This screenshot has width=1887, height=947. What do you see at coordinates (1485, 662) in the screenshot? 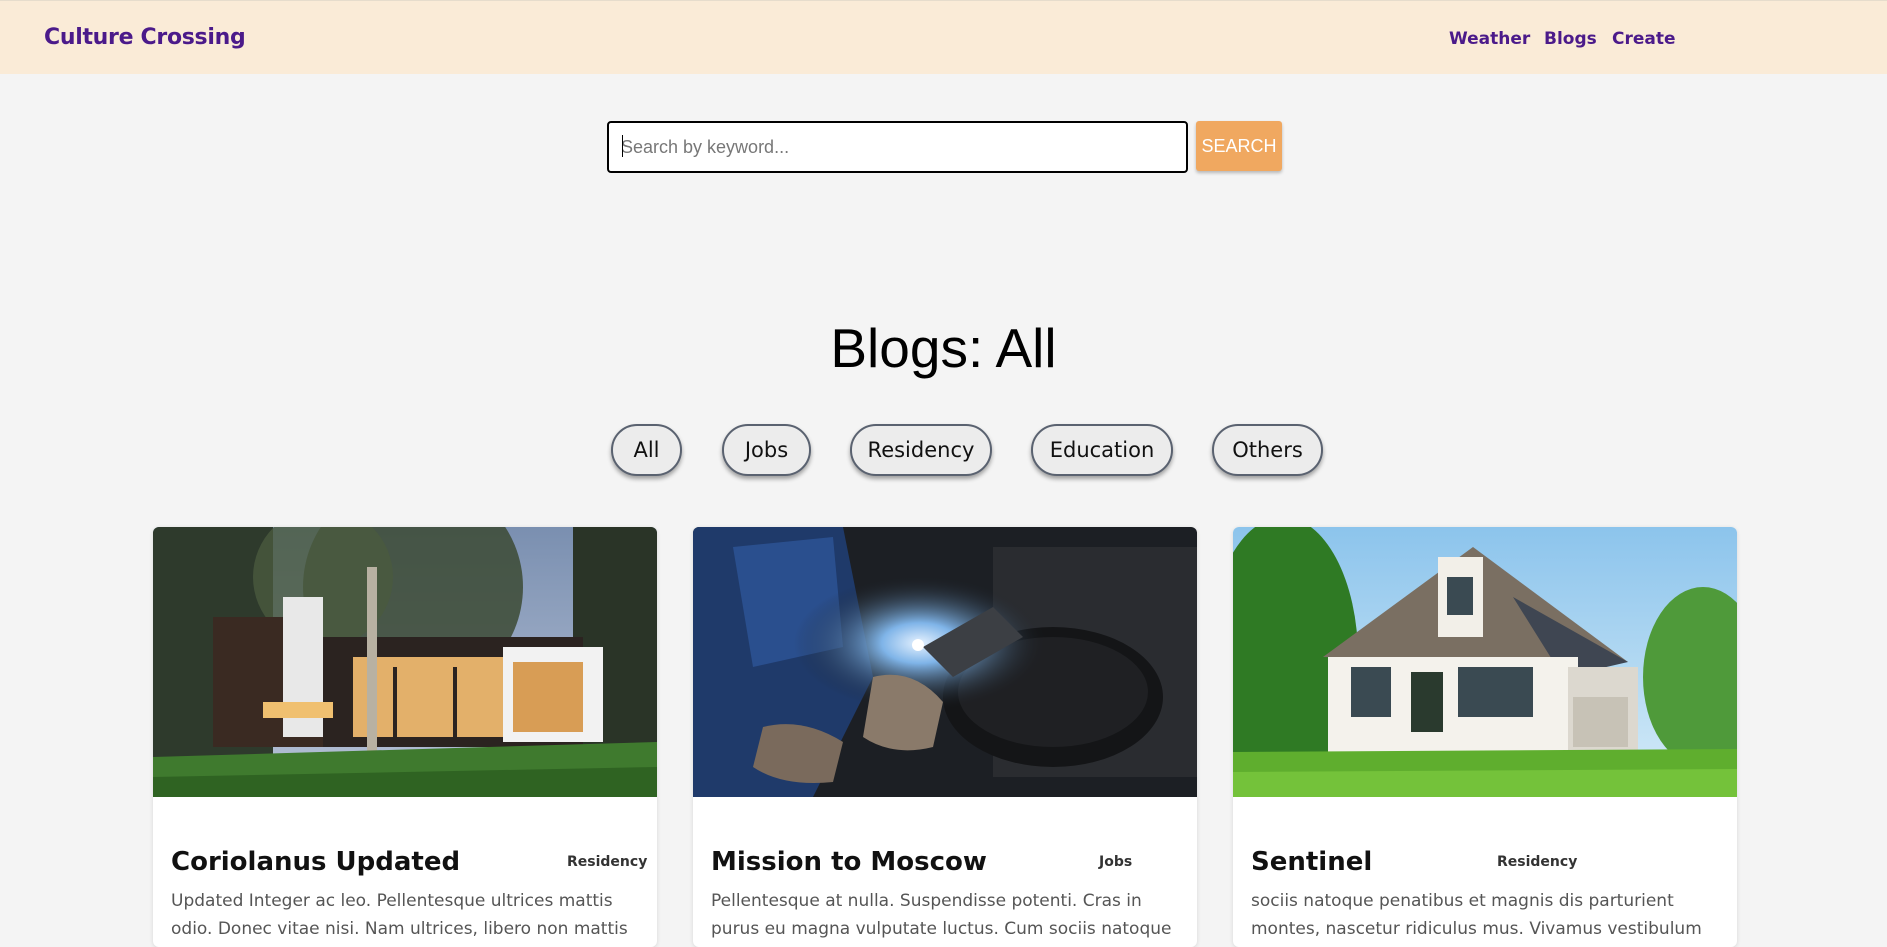
I see `white-house-photo` at bounding box center [1485, 662].